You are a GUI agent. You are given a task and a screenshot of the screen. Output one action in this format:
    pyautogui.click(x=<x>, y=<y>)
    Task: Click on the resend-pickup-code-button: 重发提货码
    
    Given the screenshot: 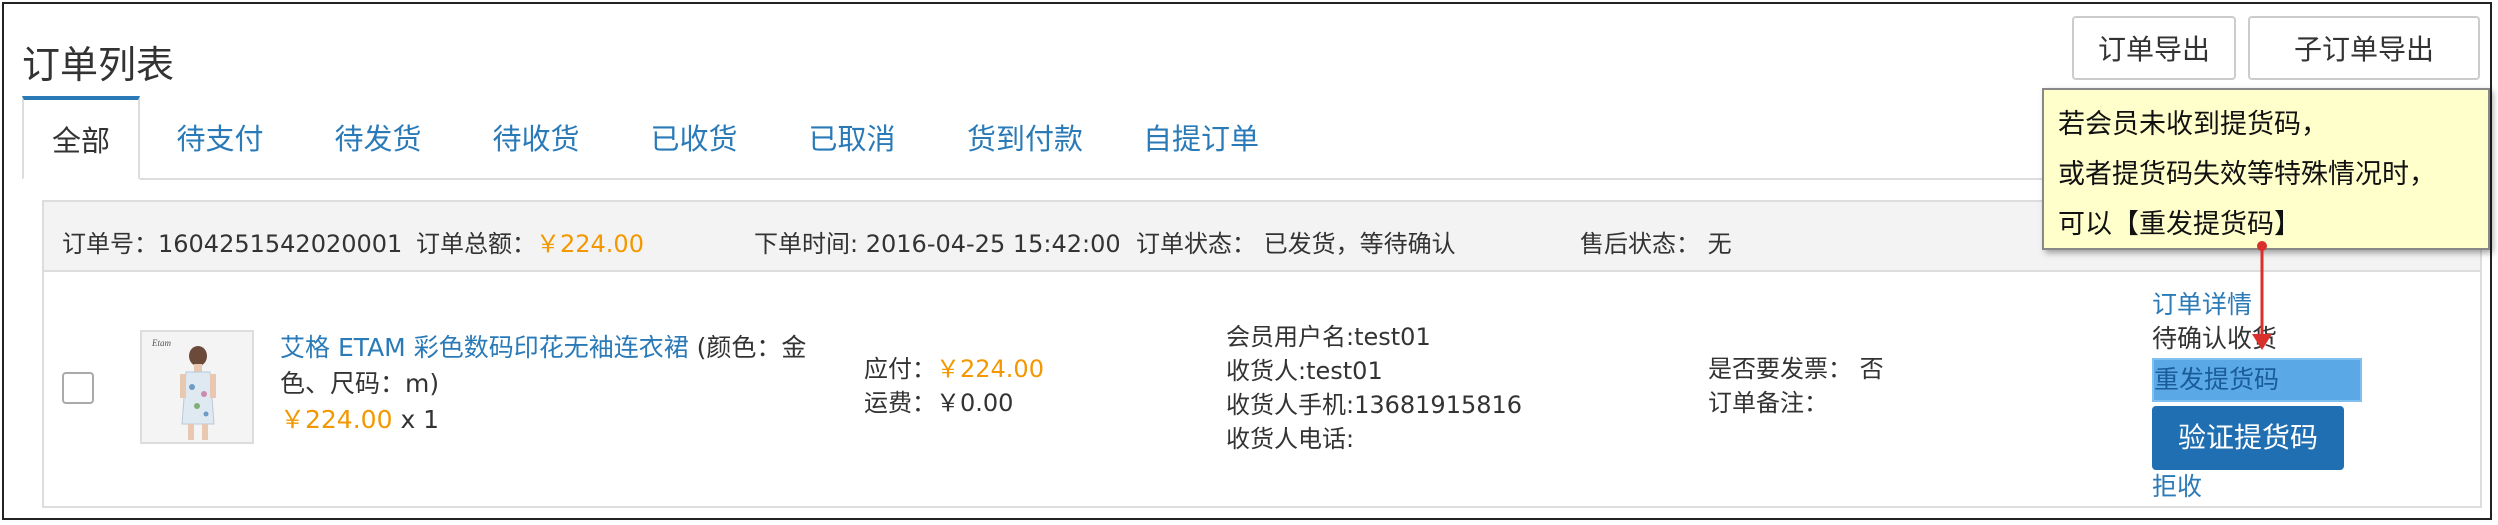 What is the action you would take?
    pyautogui.click(x=2257, y=380)
    